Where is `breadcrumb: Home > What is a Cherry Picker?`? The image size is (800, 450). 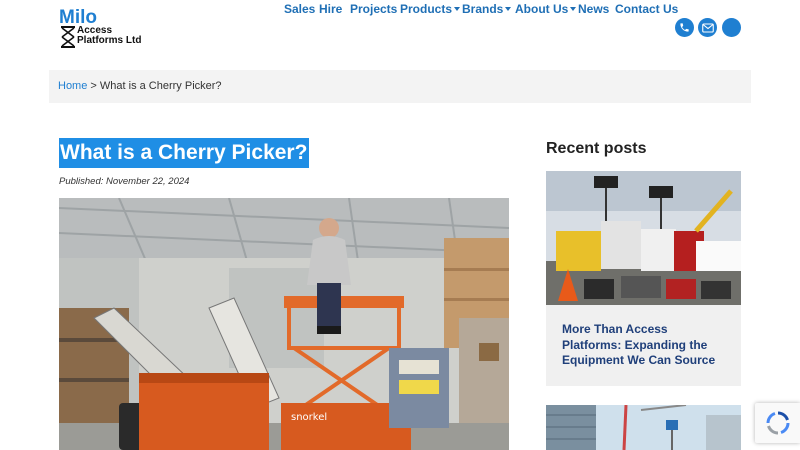 breadcrumb: Home > What is a Cherry Picker? is located at coordinates (400, 86).